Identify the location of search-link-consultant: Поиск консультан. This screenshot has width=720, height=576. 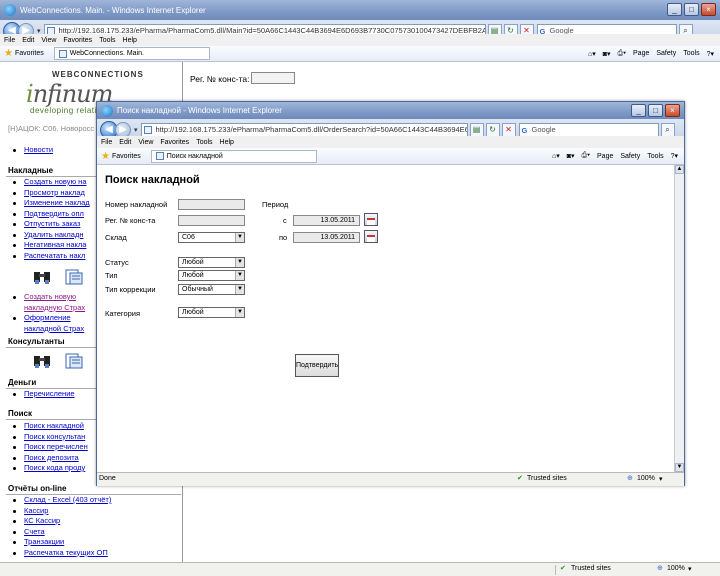
(48, 437).